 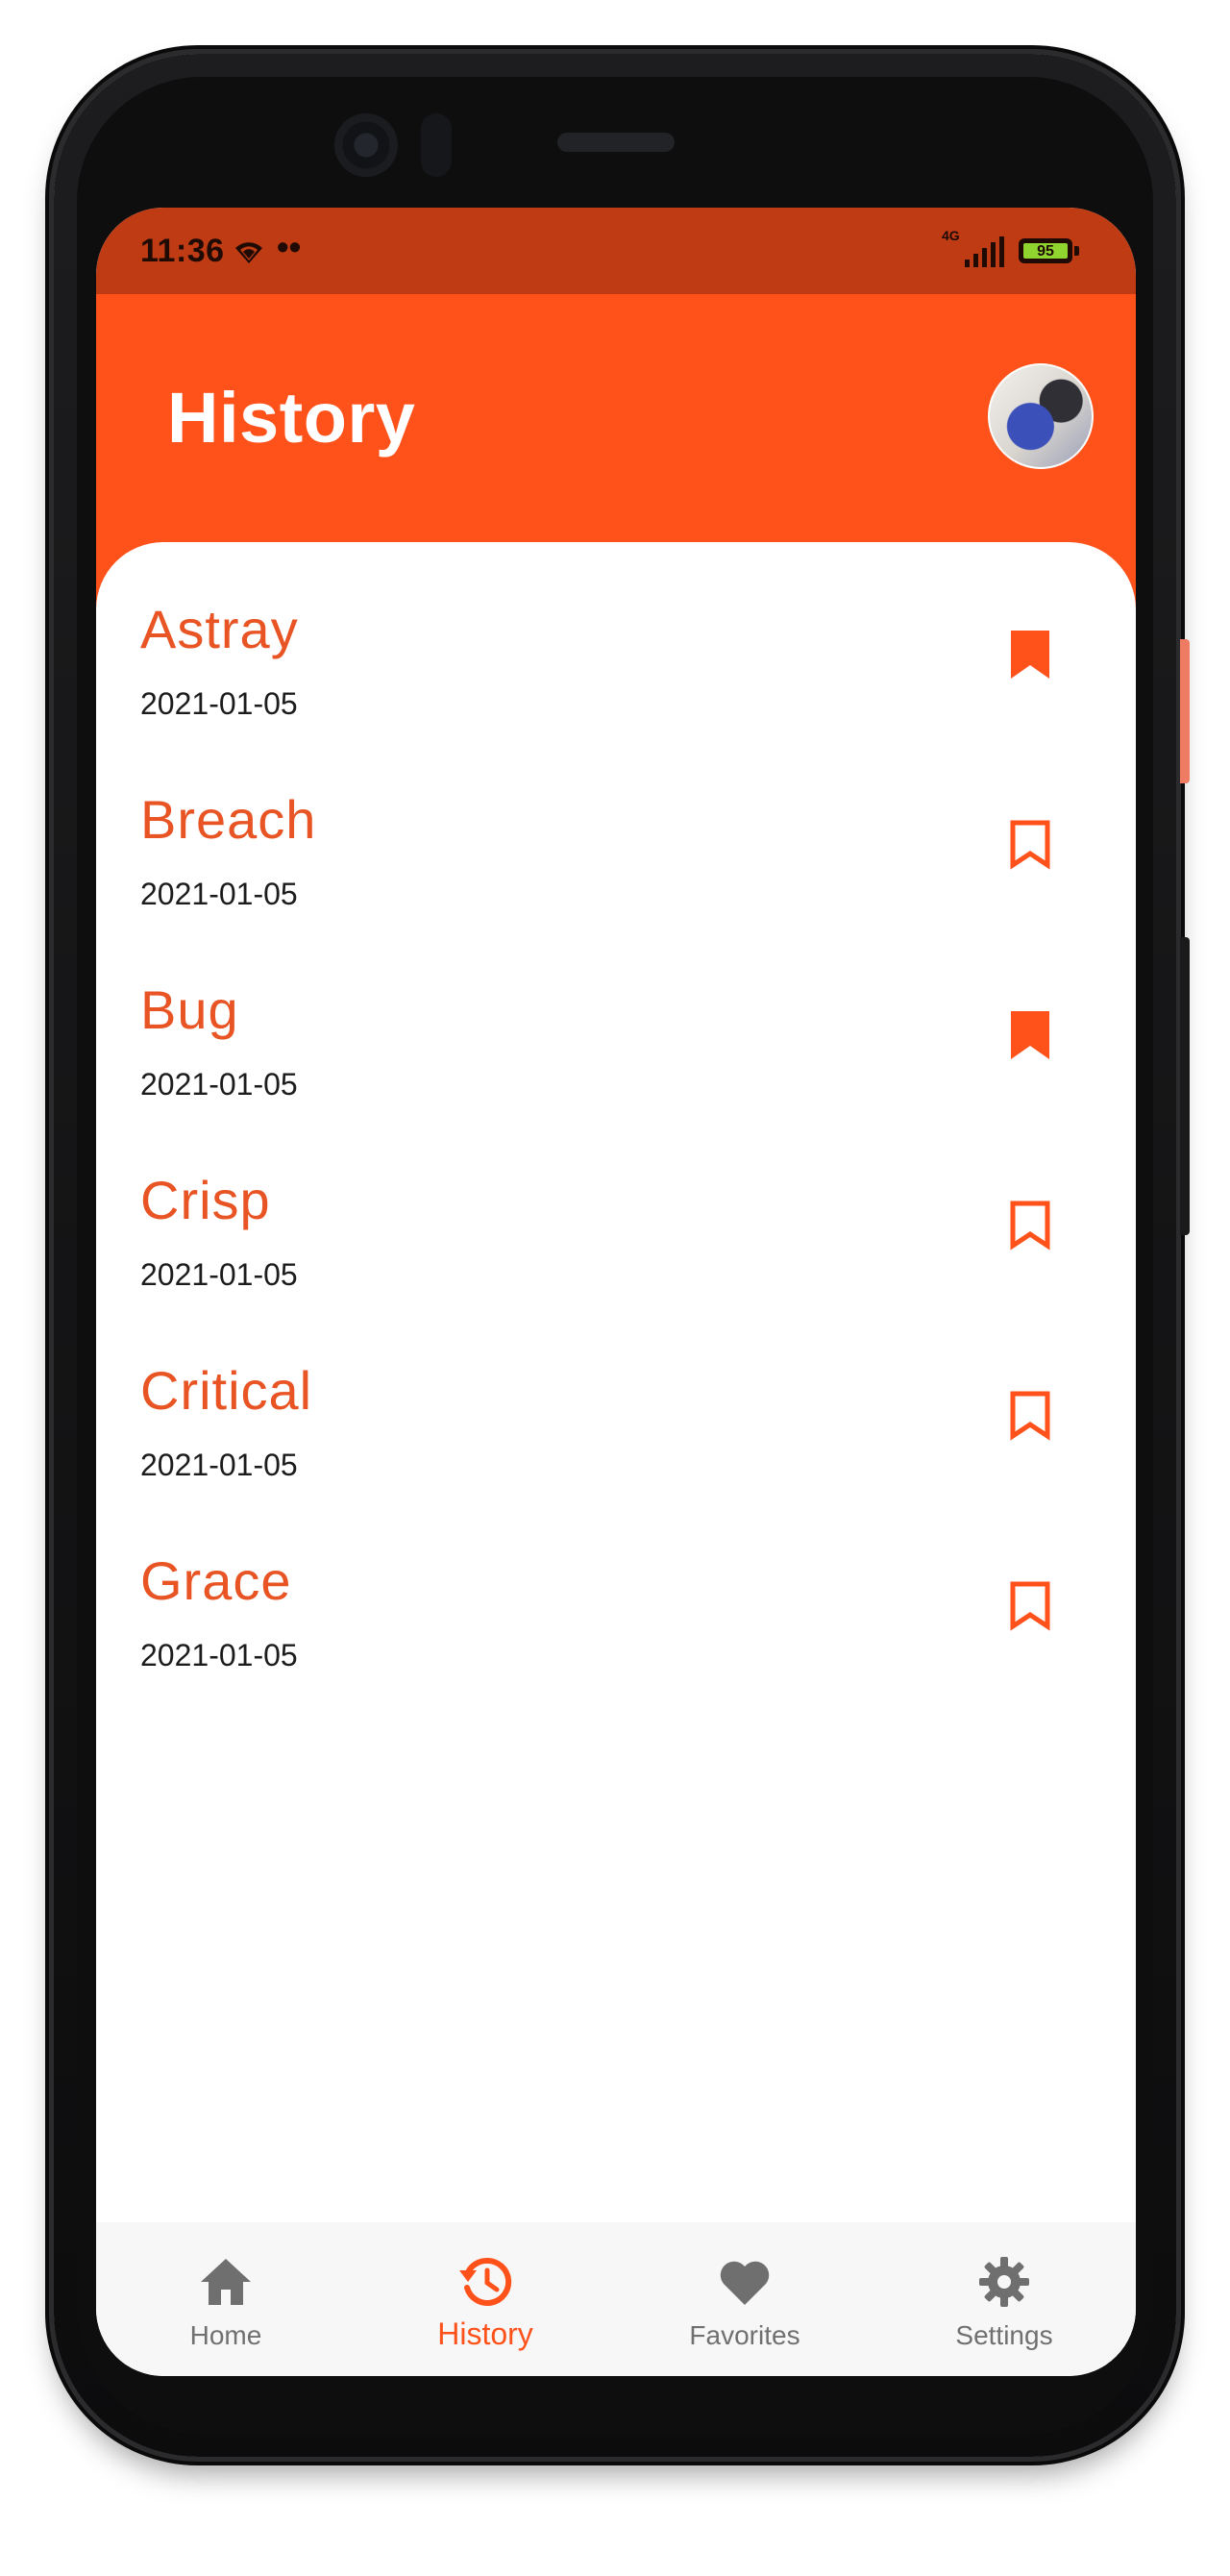 I want to click on earpiece-speaker, so click(x=616, y=142).